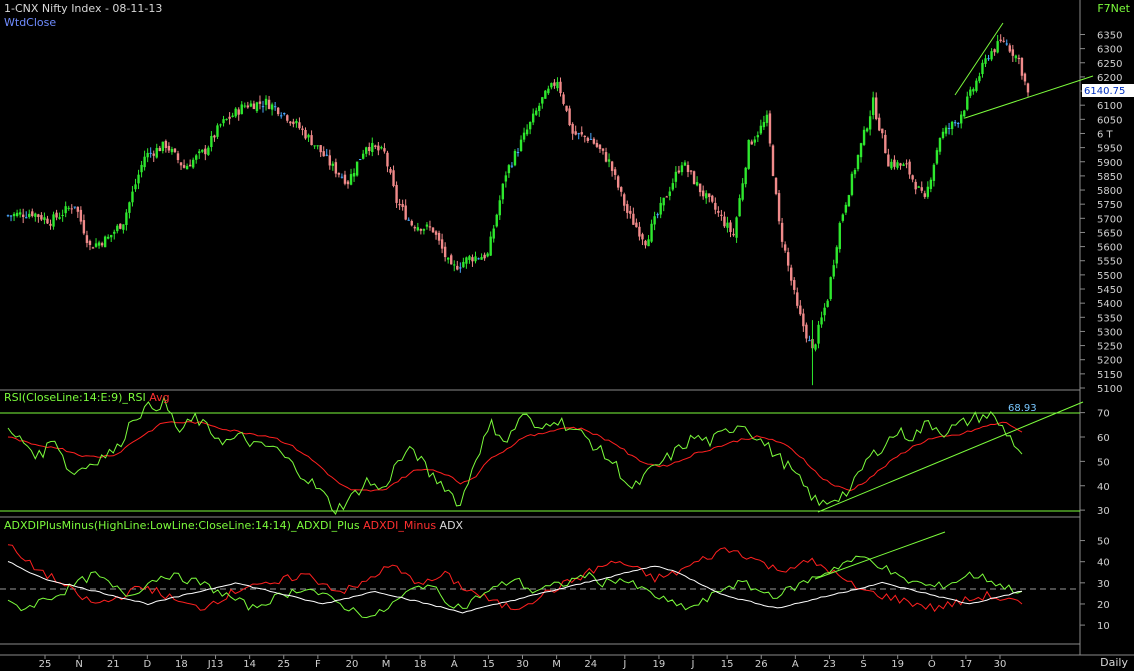 This screenshot has width=1134, height=671. What do you see at coordinates (1109, 35) in the screenshot?
I see `price-tick-label: 6350` at bounding box center [1109, 35].